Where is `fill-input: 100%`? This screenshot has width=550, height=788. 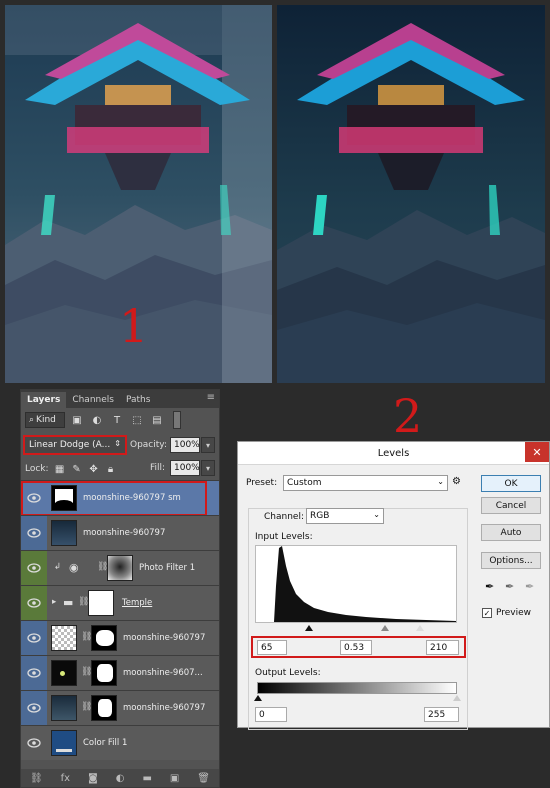
fill-input: 100% is located at coordinates (185, 468).